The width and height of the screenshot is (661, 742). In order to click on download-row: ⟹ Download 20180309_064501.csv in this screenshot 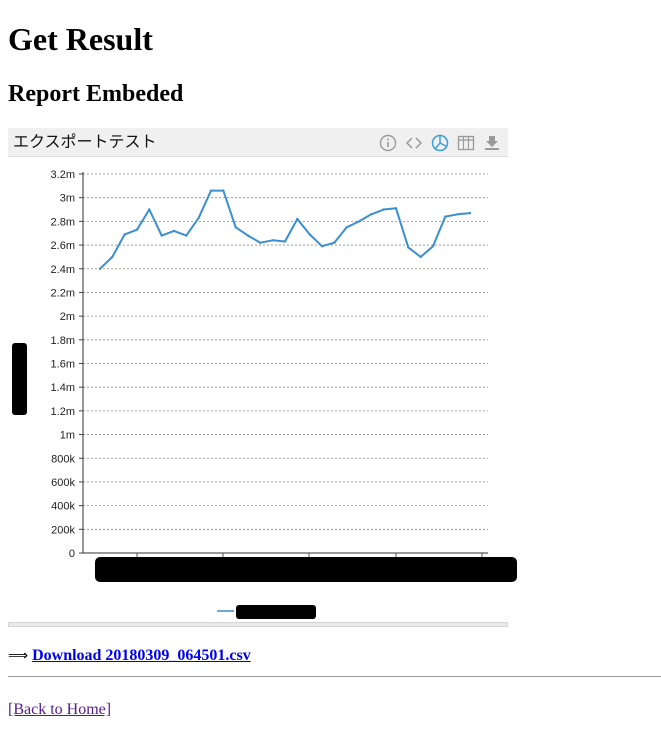, I will do `click(129, 656)`.